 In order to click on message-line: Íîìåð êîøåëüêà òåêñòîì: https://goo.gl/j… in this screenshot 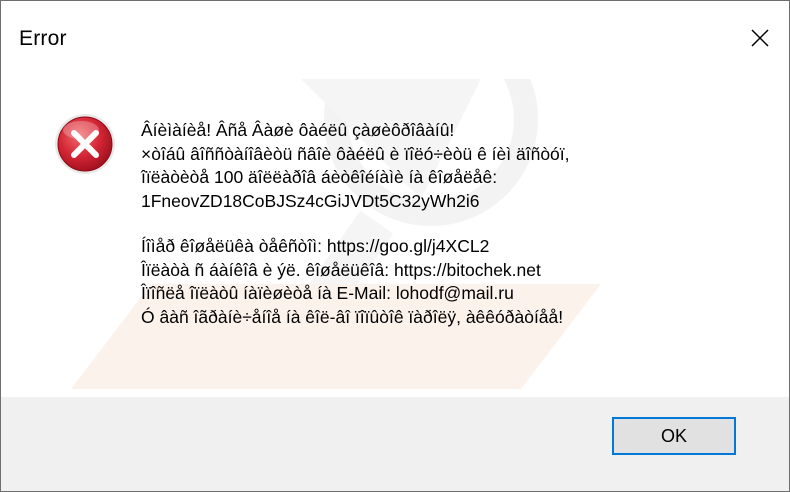, I will do `click(315, 246)`.